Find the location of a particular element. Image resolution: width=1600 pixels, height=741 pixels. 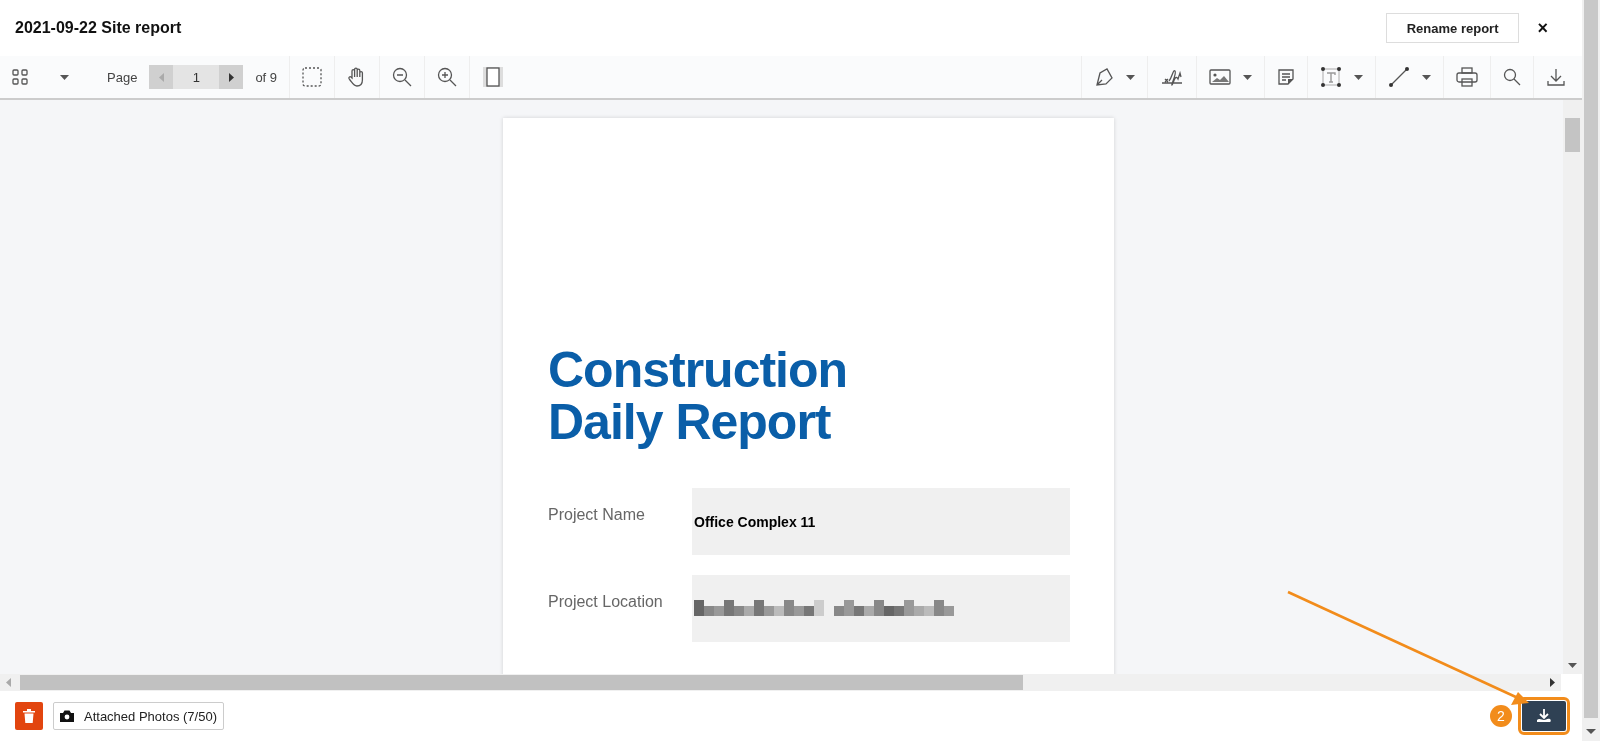

horizontal-scrollbar is located at coordinates (780, 682).